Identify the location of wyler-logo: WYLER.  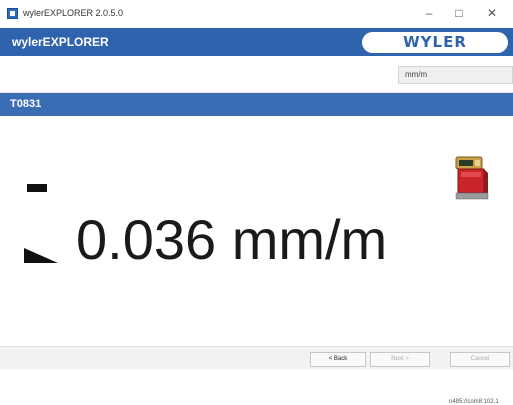
(435, 42).